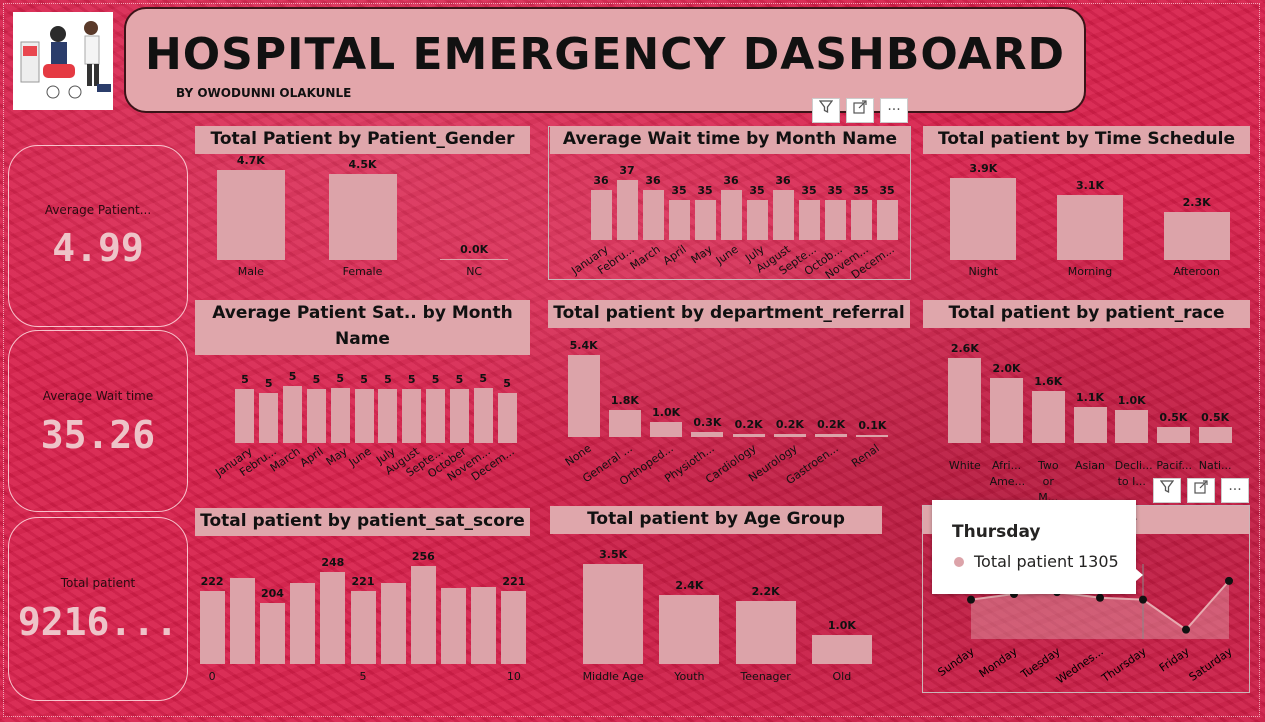 The width and height of the screenshot is (1265, 722). What do you see at coordinates (212, 676) in the screenshot?
I see `axis-tick-label: 0` at bounding box center [212, 676].